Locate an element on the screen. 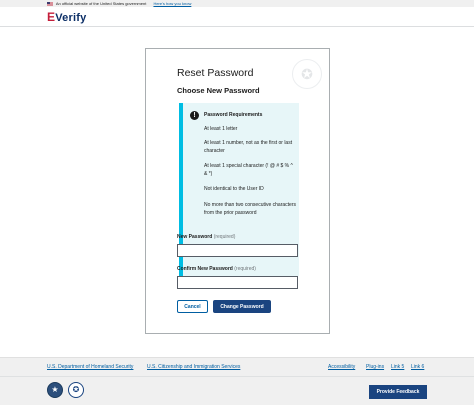 This screenshot has width=474, height=405. change-password-button: Change Password is located at coordinates (242, 306).